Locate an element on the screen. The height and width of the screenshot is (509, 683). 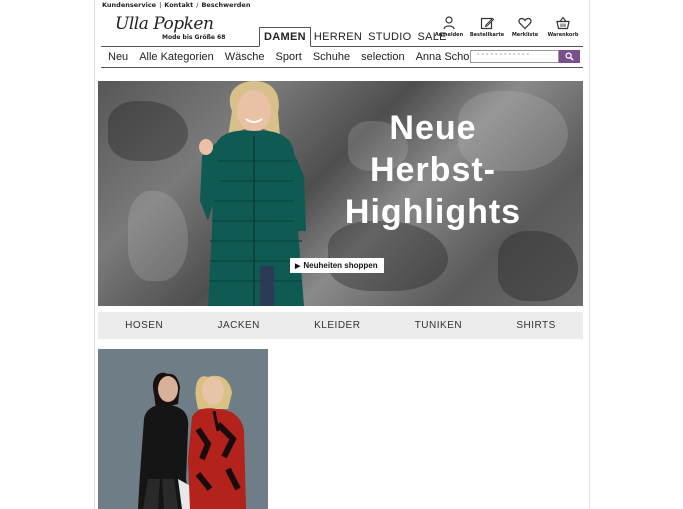
nav-item-selection: selection is located at coordinates (382, 57).